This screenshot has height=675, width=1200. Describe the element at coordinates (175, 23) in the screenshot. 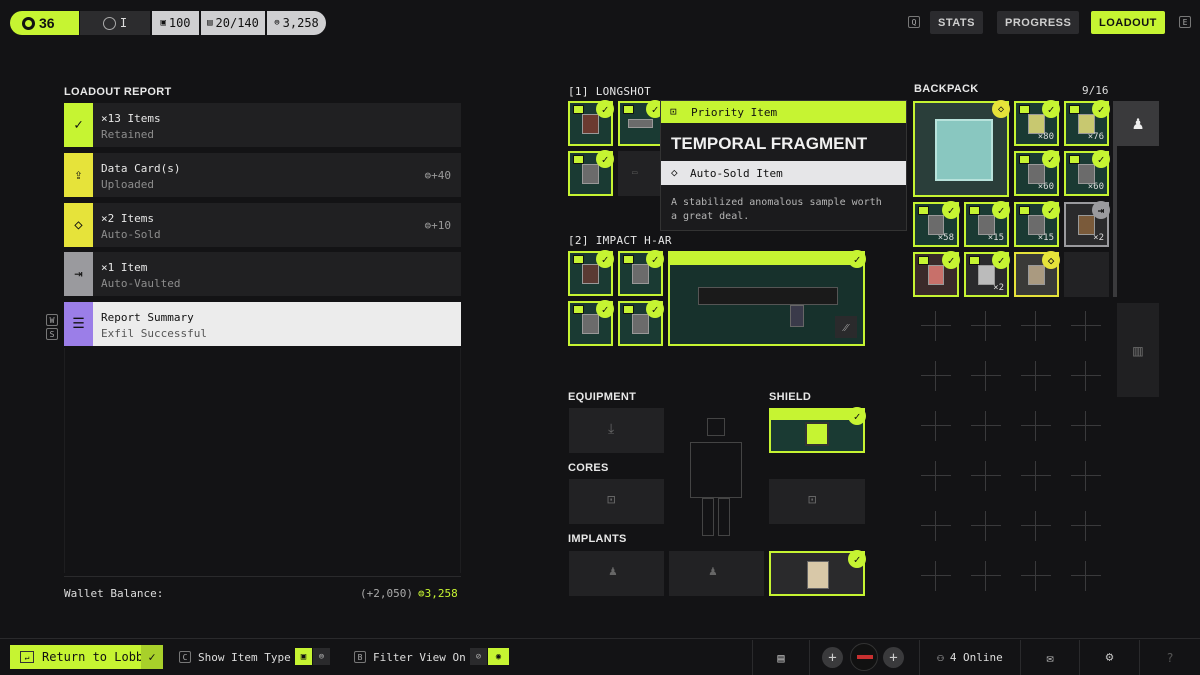

I see `stat-cards: ▣ 100` at that location.